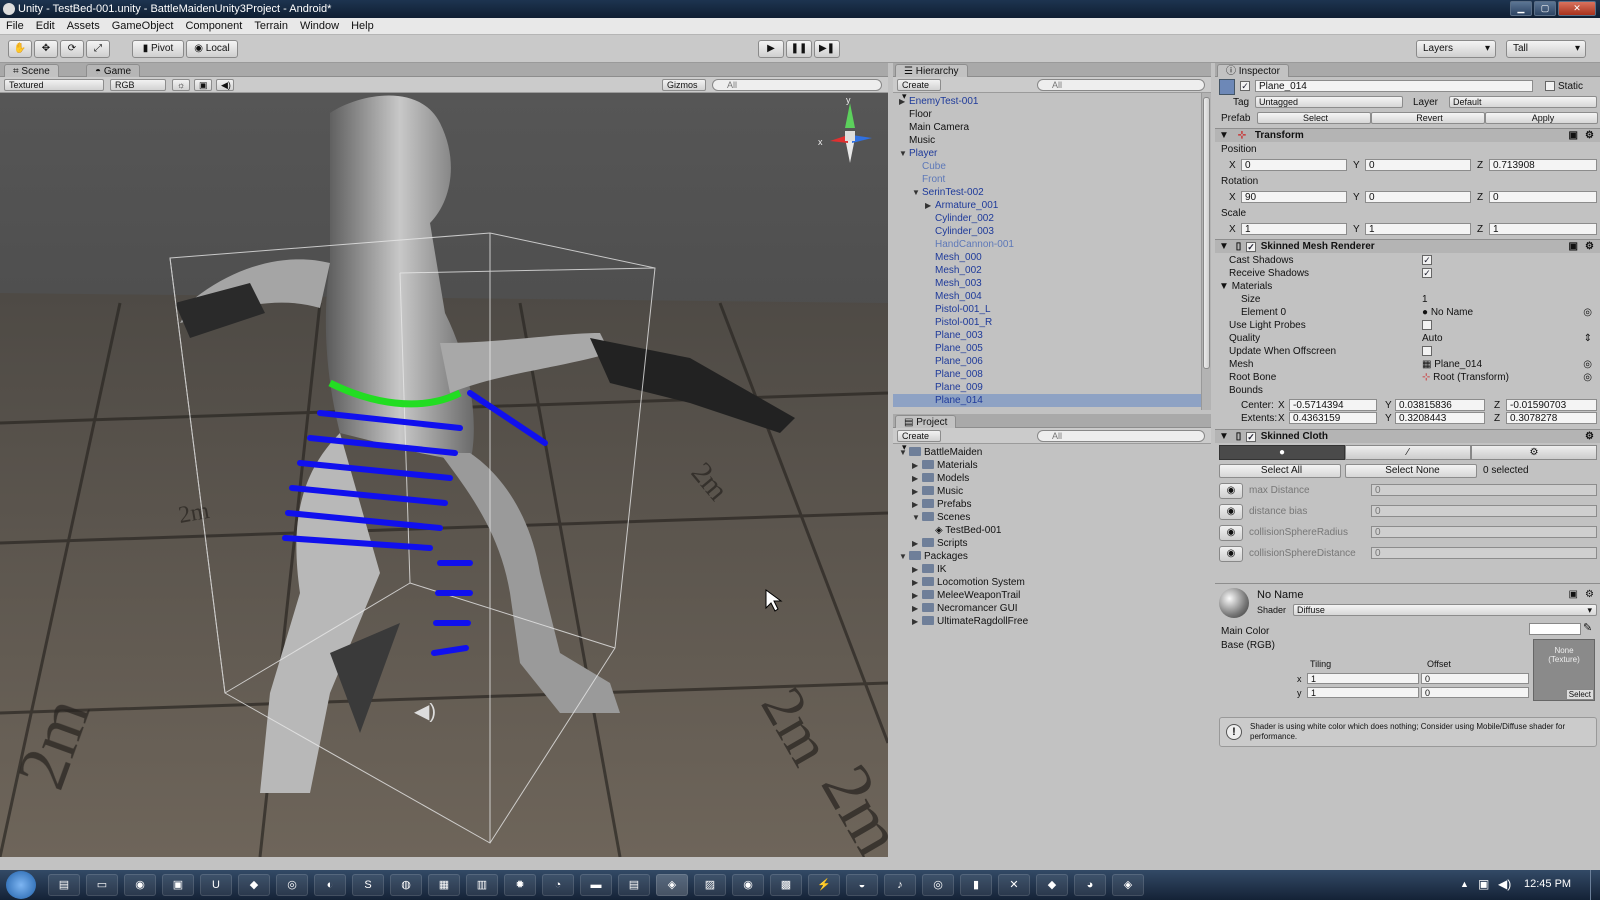  I want to click on app-icon: ◉, so click(748, 885).